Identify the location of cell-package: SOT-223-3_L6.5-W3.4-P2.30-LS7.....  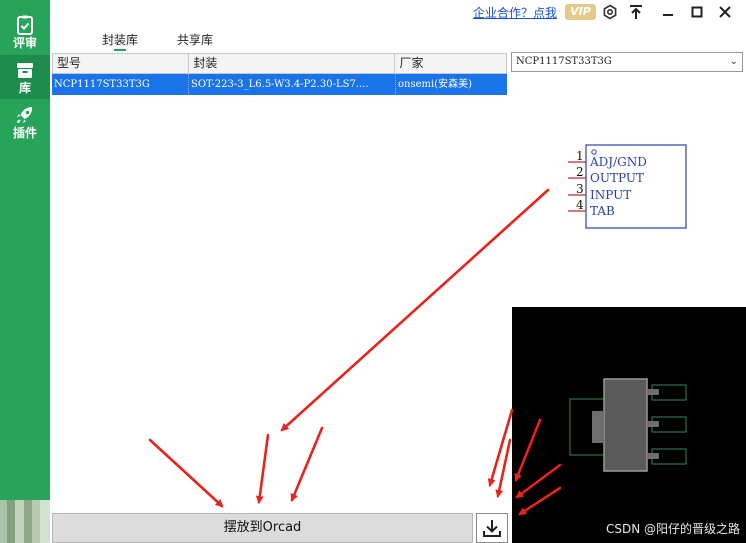
(292, 84).